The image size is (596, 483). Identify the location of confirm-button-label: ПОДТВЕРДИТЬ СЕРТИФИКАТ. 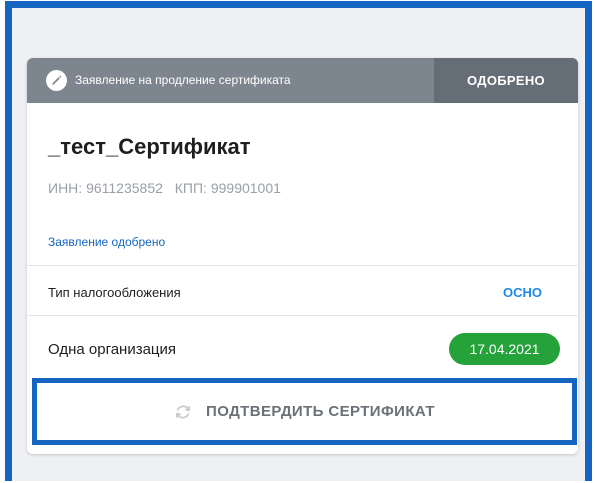
(320, 411).